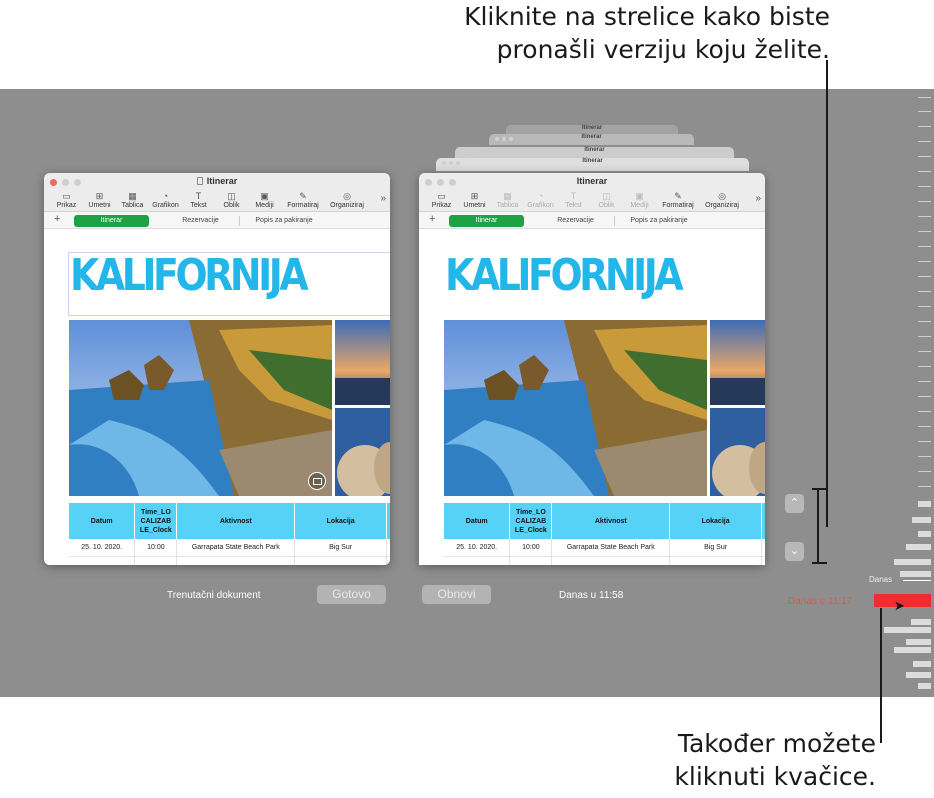 The height and width of the screenshot is (798, 934). I want to click on toolbar-shape: ◫ Oblik, so click(231, 201).